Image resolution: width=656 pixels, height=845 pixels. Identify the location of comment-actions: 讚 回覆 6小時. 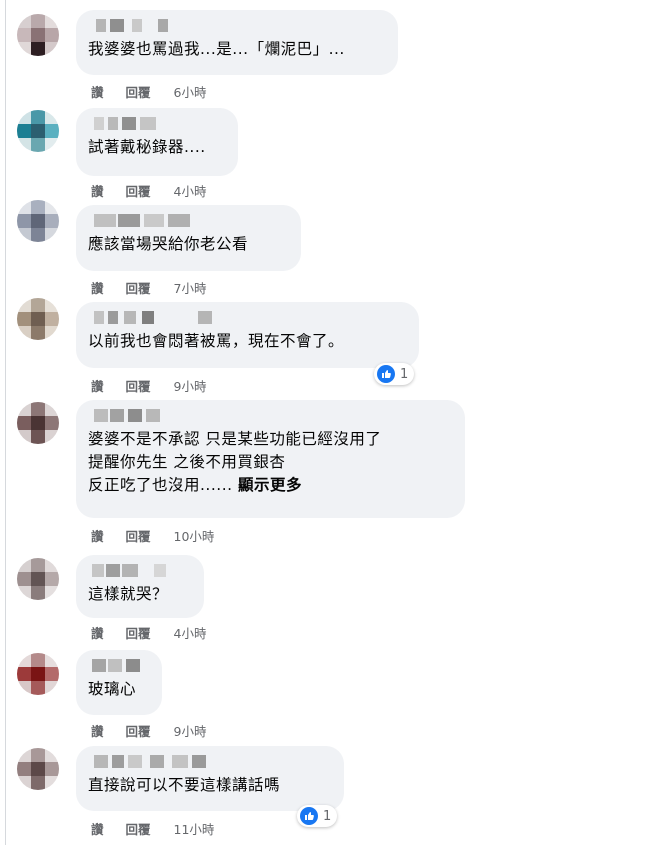
(148, 91).